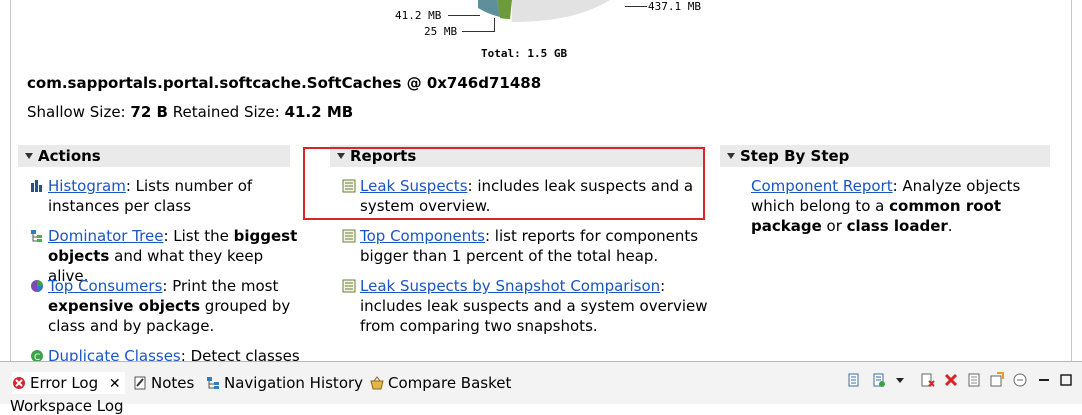  Describe the element at coordinates (319, 112) in the screenshot. I see `retained-size-value: 41.2 MB` at that location.